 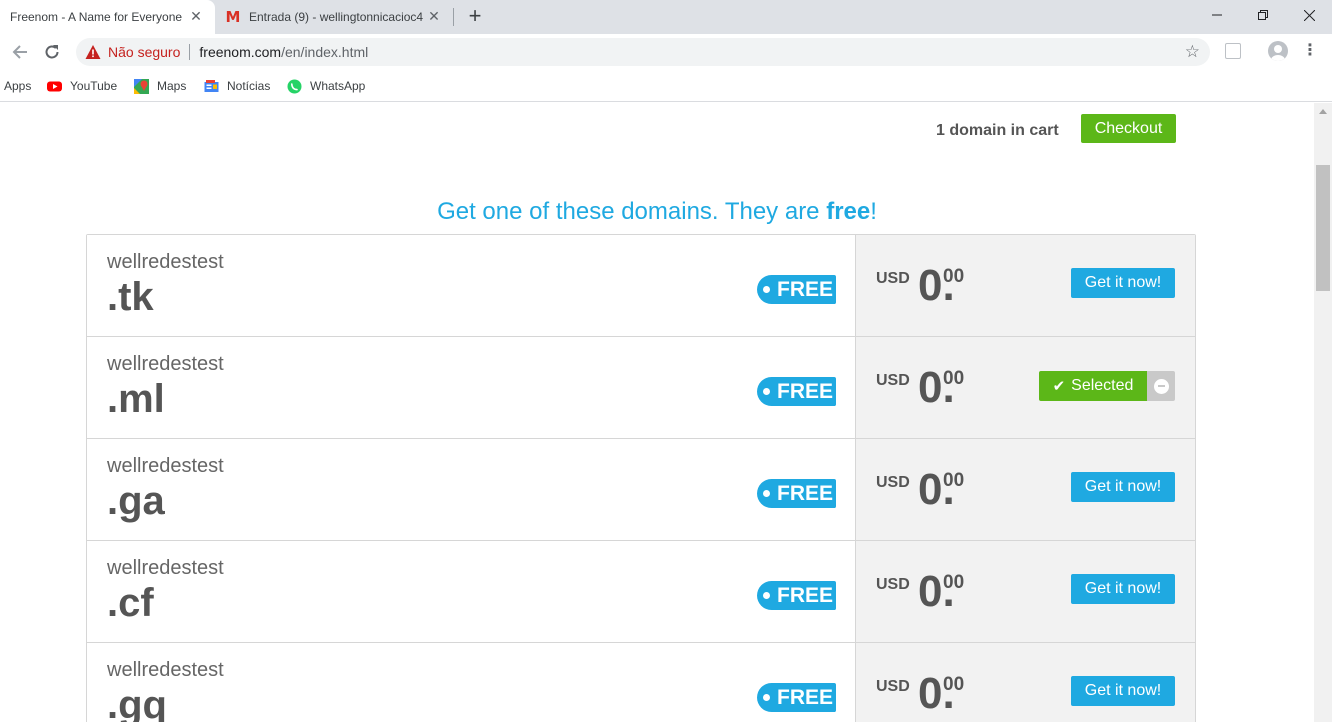 I want to click on selected-label: Selected, so click(x=1102, y=385).